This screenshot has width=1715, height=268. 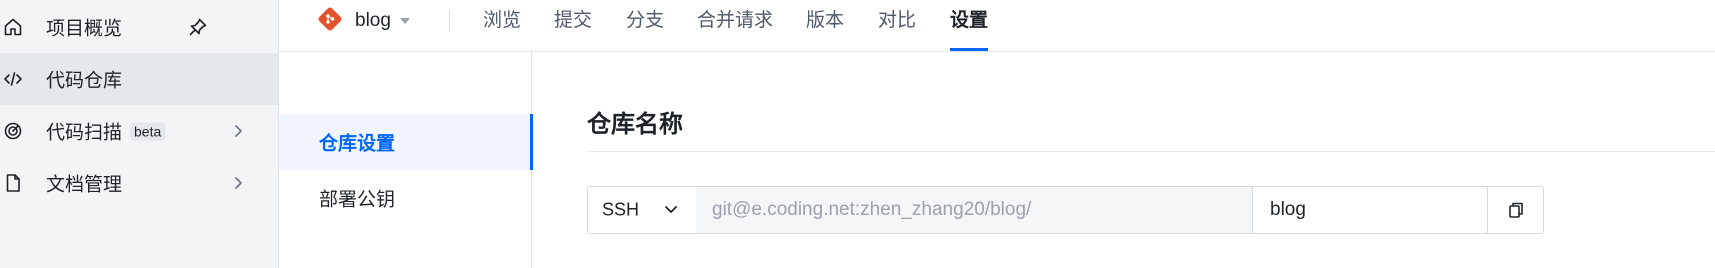 What do you see at coordinates (449, 21) in the screenshot?
I see `nav-divider` at bounding box center [449, 21].